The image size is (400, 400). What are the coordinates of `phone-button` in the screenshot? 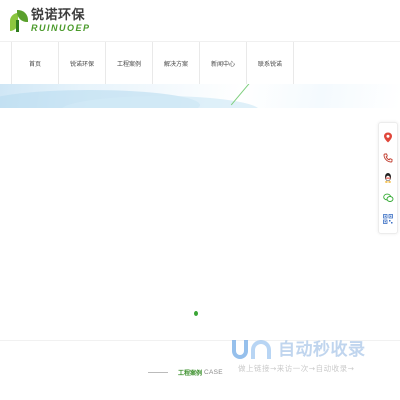 It's located at (388, 158).